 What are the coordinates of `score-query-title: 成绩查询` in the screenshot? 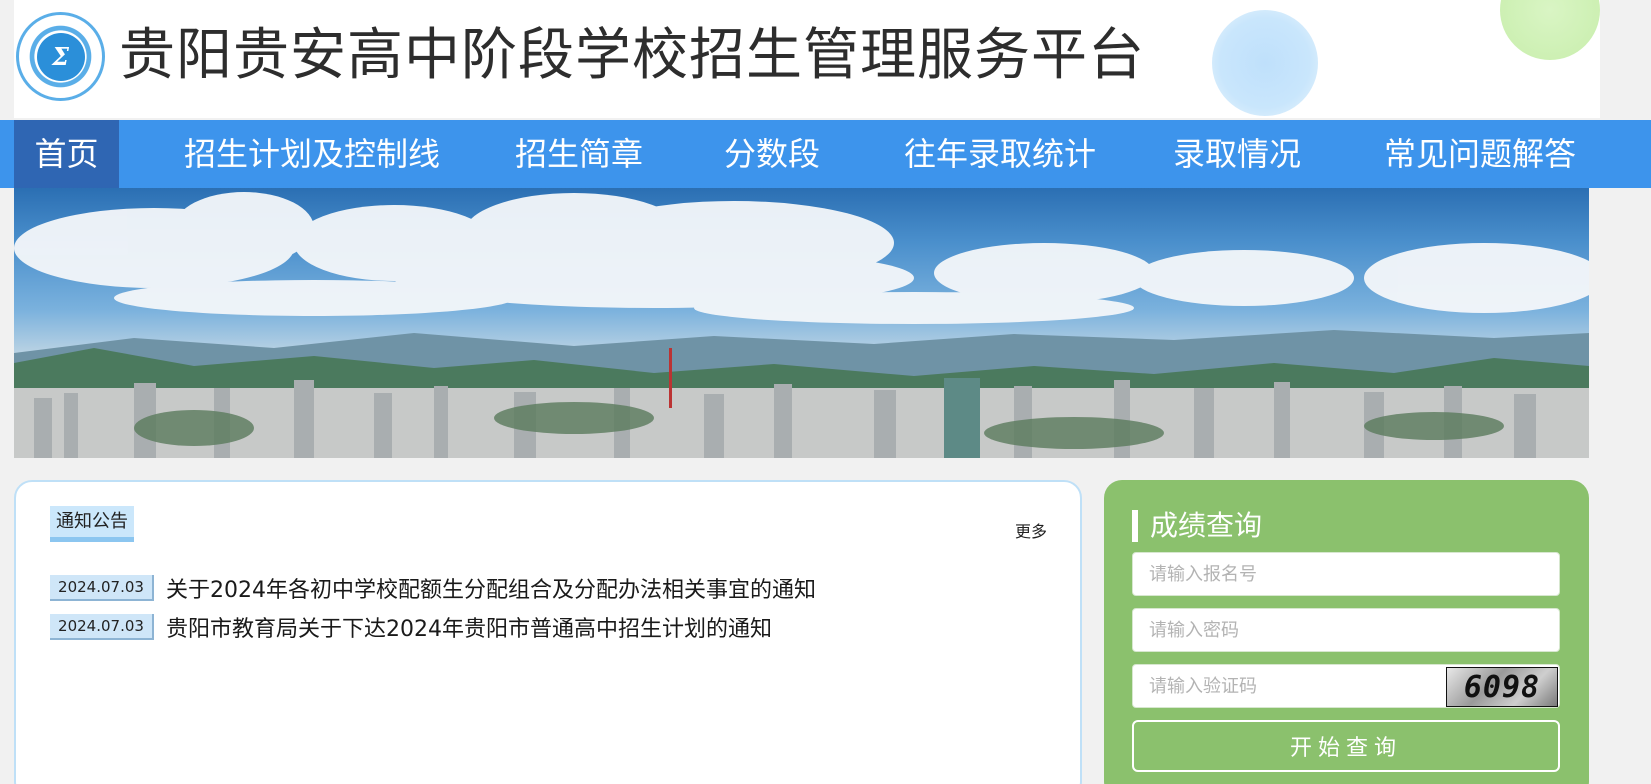 It's located at (1197, 526).